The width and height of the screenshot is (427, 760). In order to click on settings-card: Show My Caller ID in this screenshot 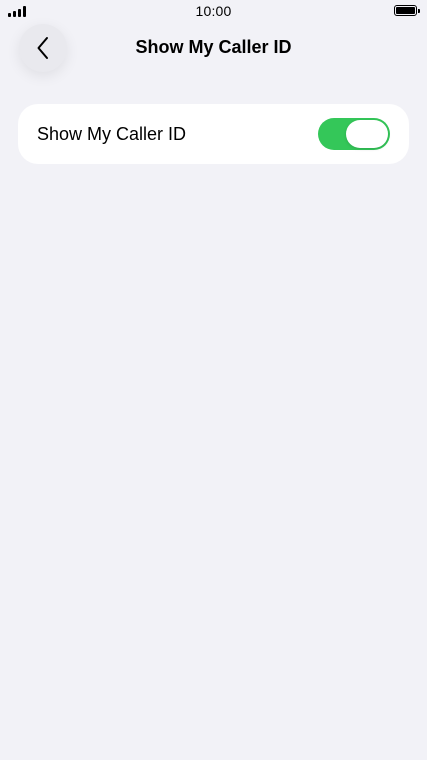, I will do `click(213, 134)`.